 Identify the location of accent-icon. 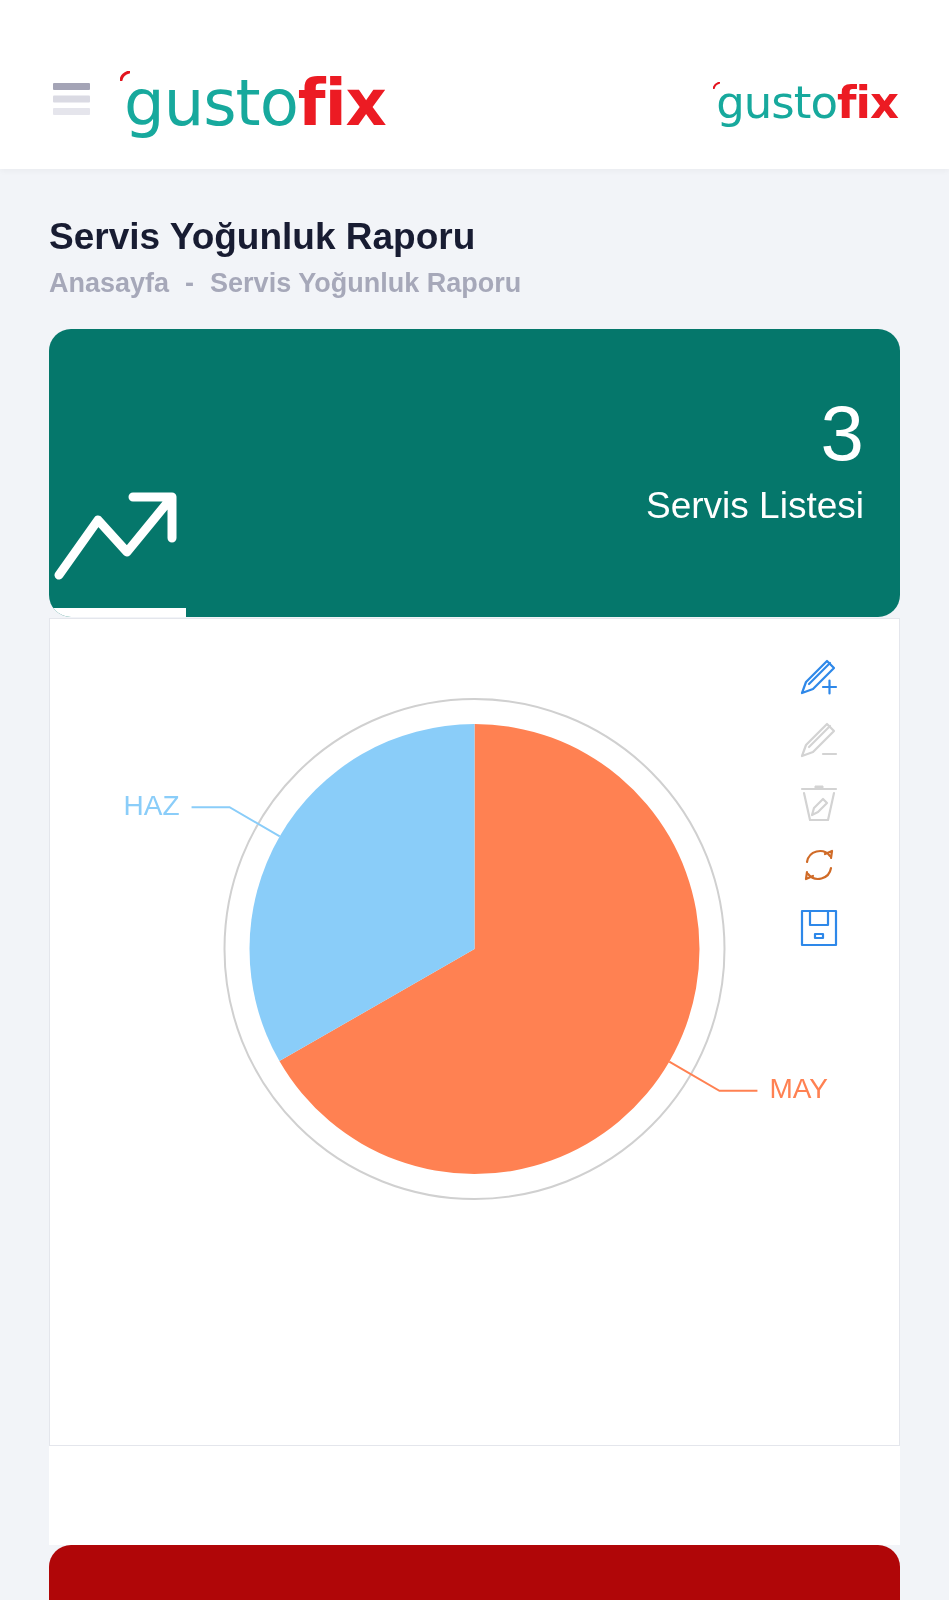
(125, 75).